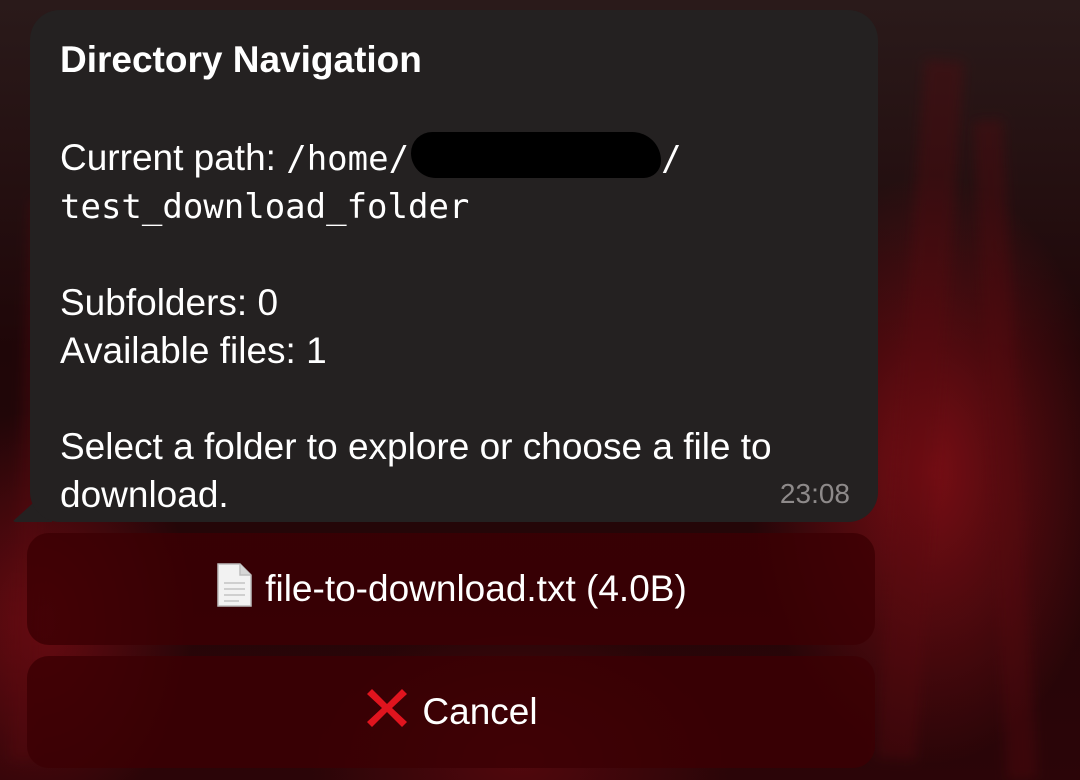  I want to click on cancel-label: Cancel, so click(480, 711).